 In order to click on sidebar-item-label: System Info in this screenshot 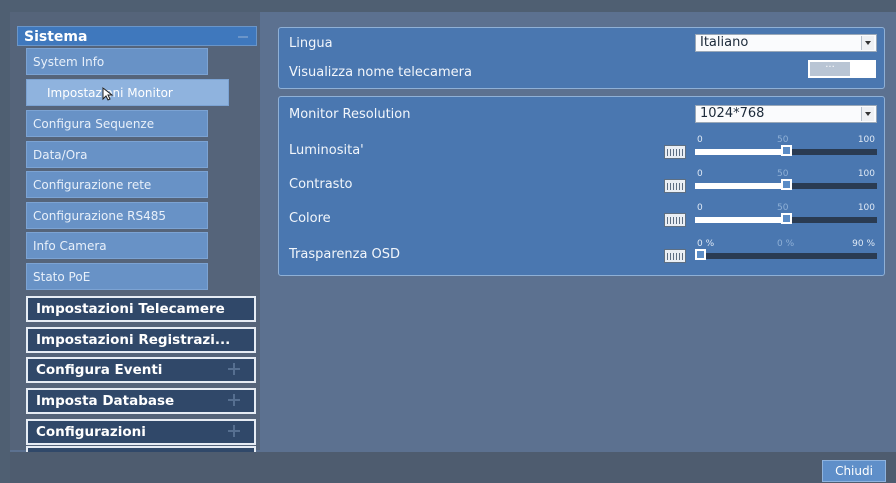, I will do `click(69, 62)`.